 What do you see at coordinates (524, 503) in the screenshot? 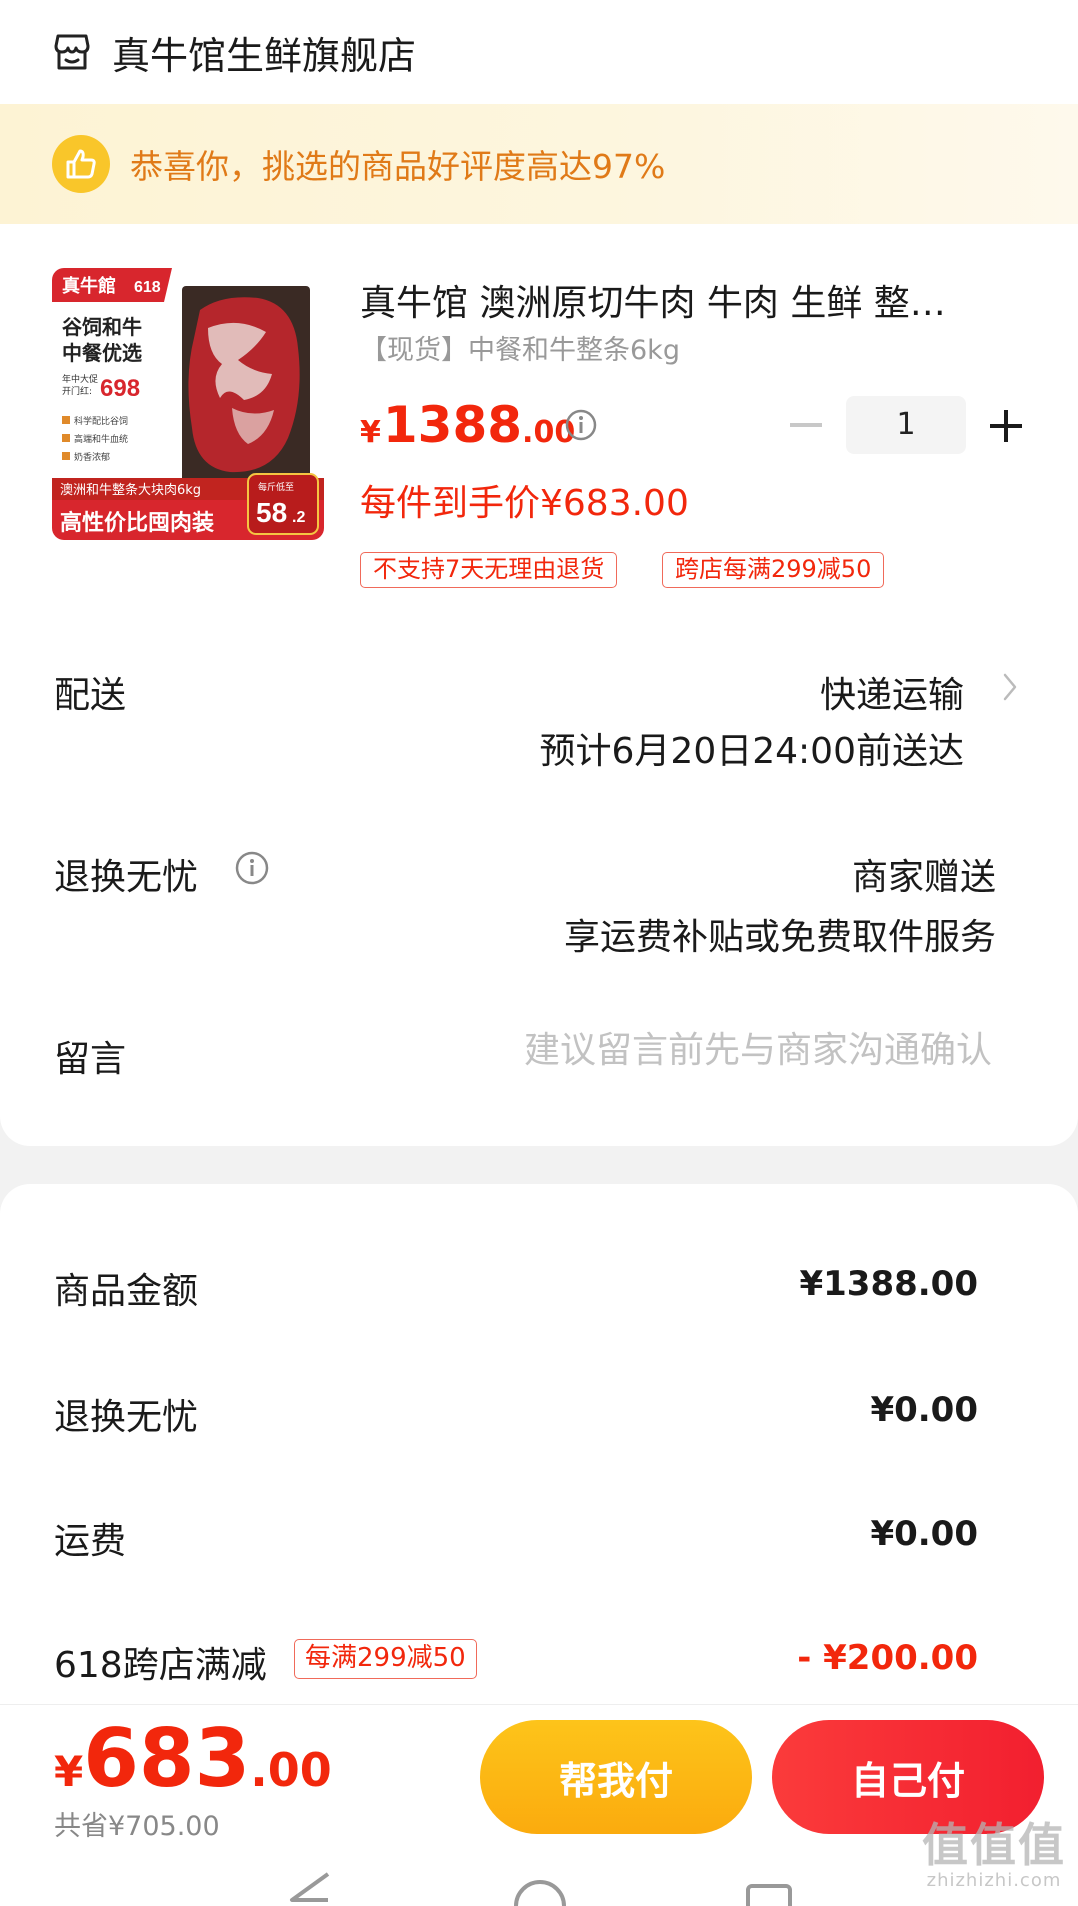
I see `deal-price: 每件到手价¥683.00` at bounding box center [524, 503].